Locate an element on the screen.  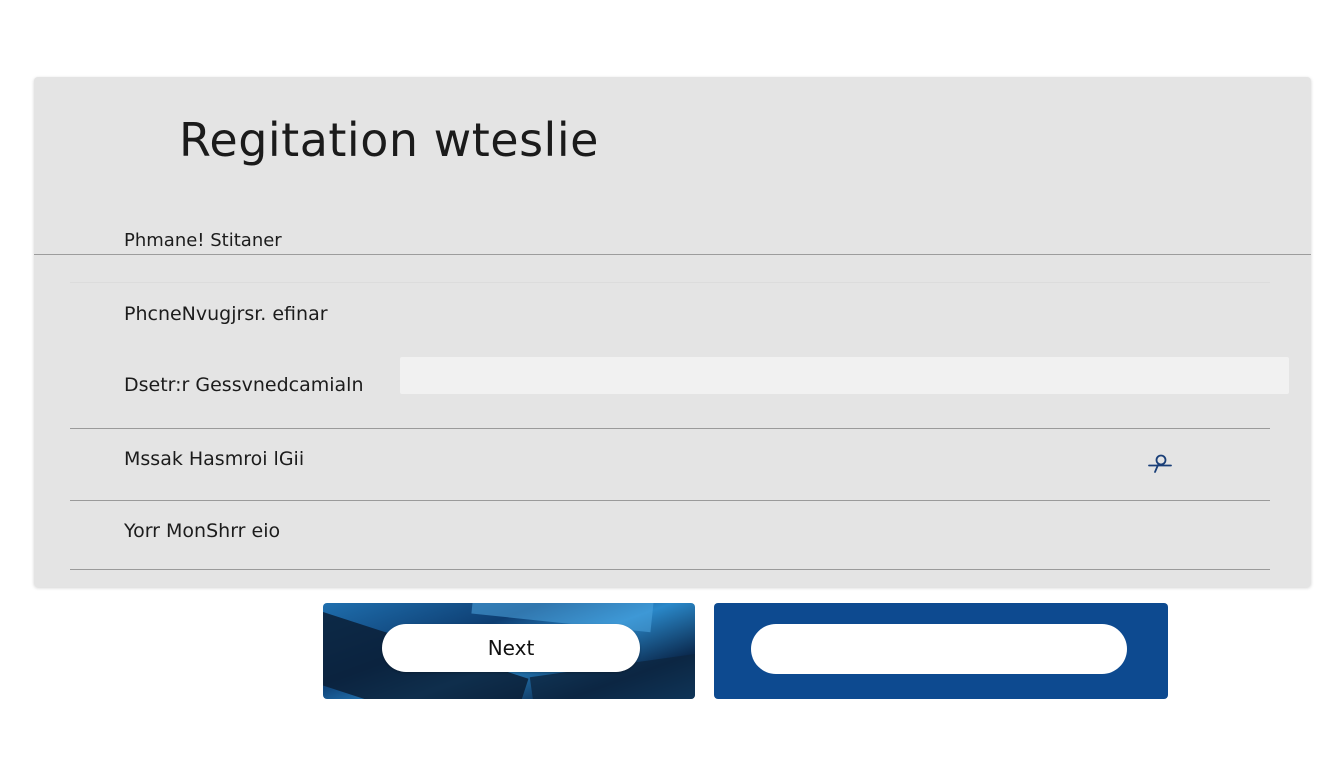
secondary-button is located at coordinates (941, 651).